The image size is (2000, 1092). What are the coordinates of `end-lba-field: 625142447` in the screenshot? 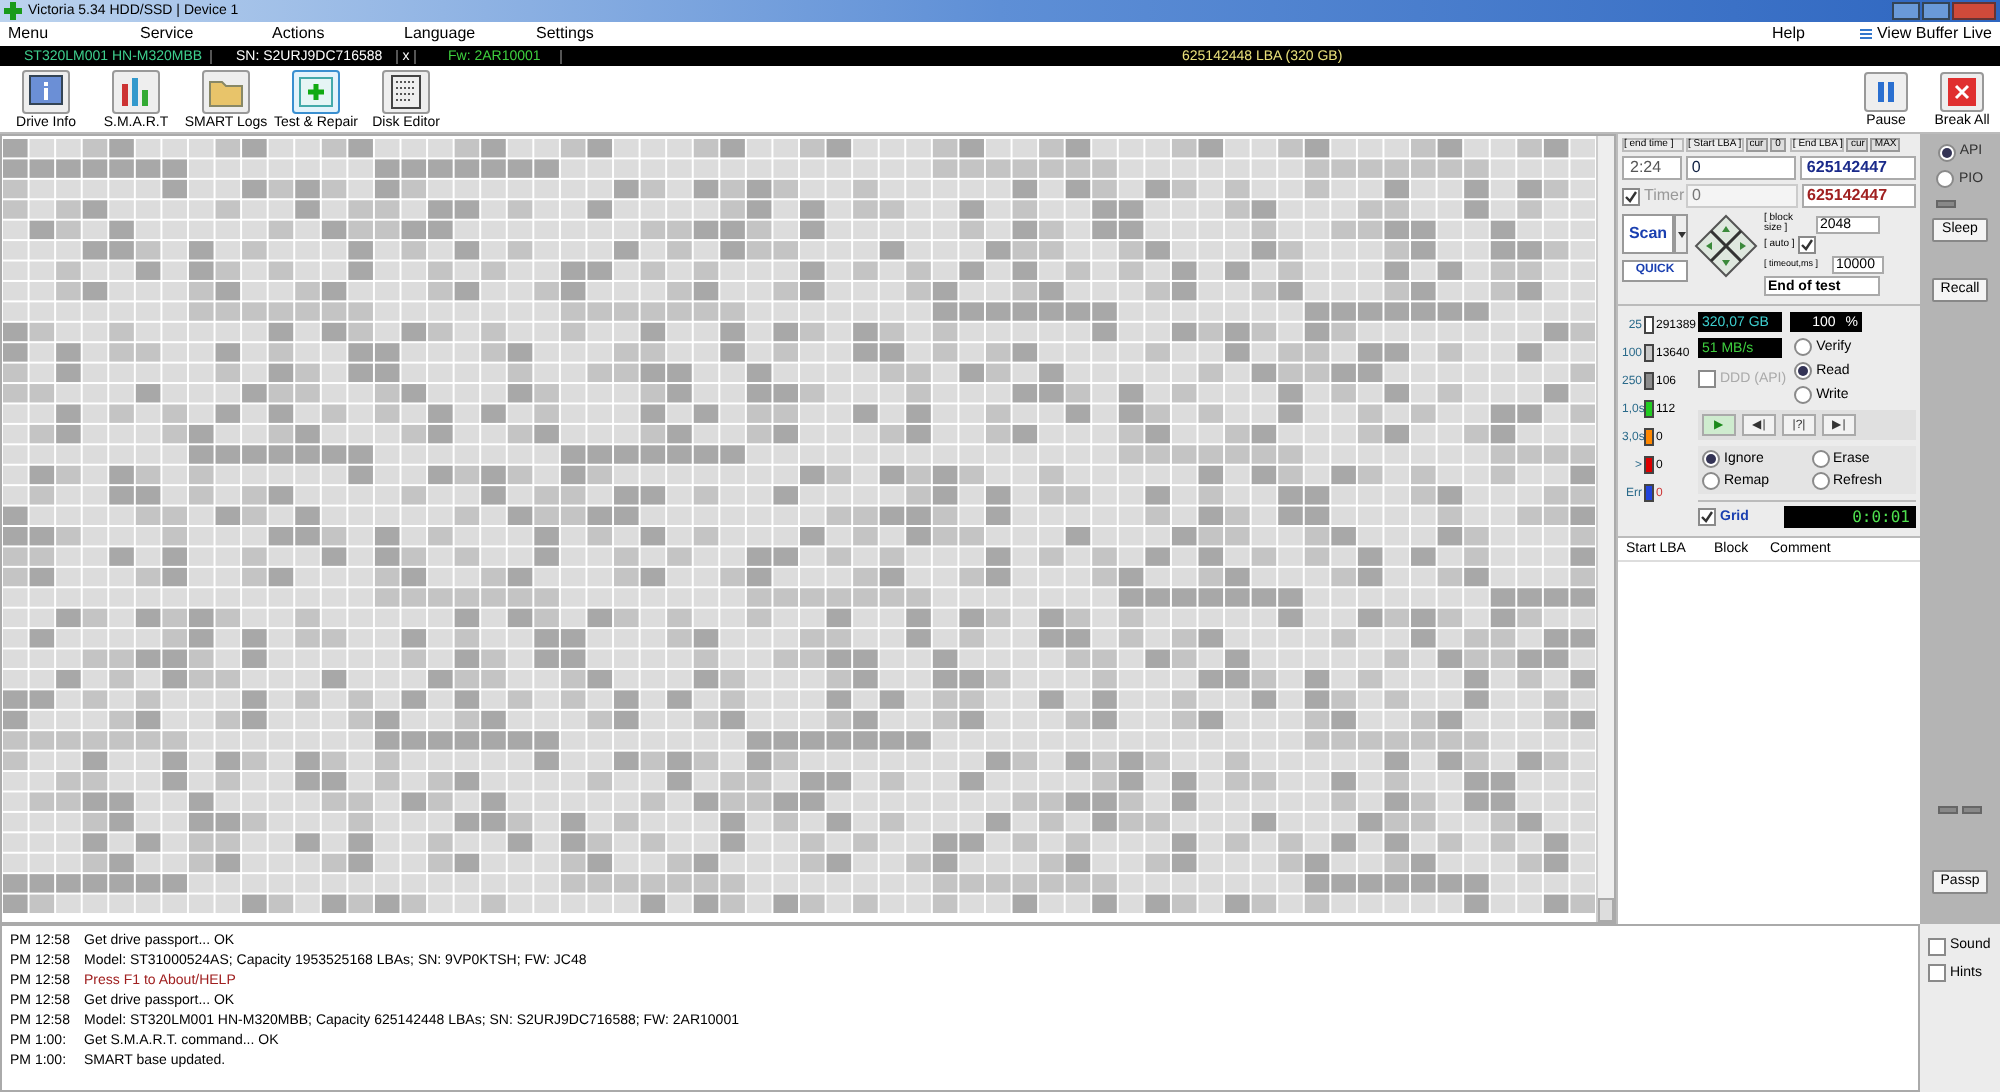 It's located at (1858, 168).